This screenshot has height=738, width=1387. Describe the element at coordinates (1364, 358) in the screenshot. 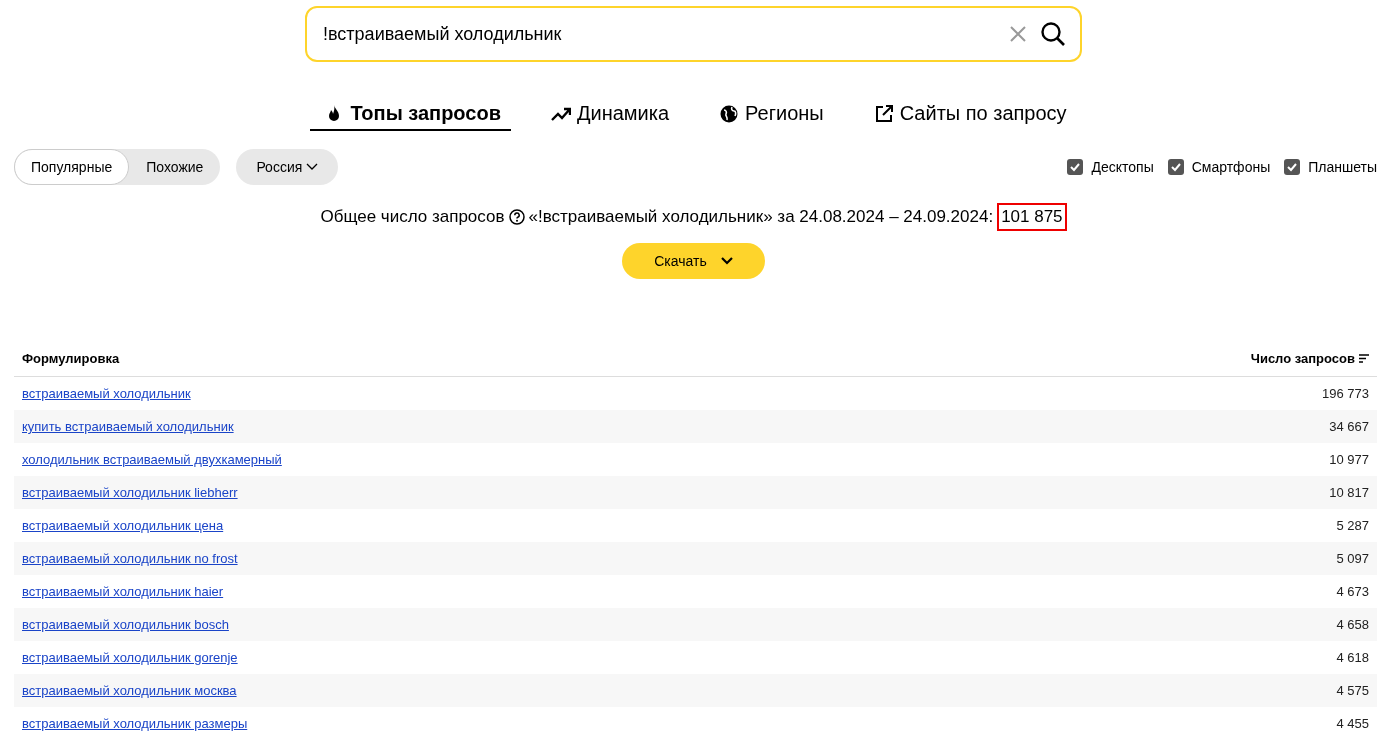

I see `sort-icon` at that location.